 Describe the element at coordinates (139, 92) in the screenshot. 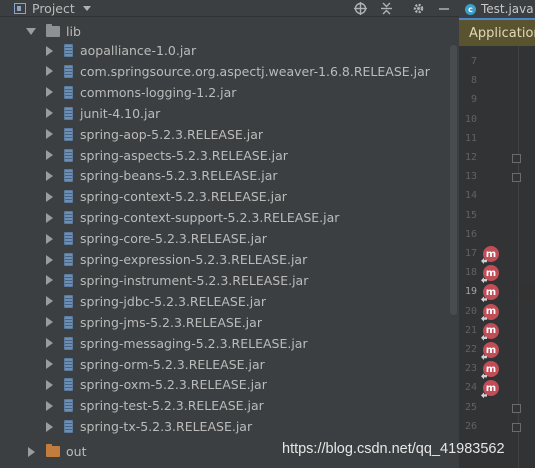

I see `jar-item: commons-logging-1.2.jar` at that location.